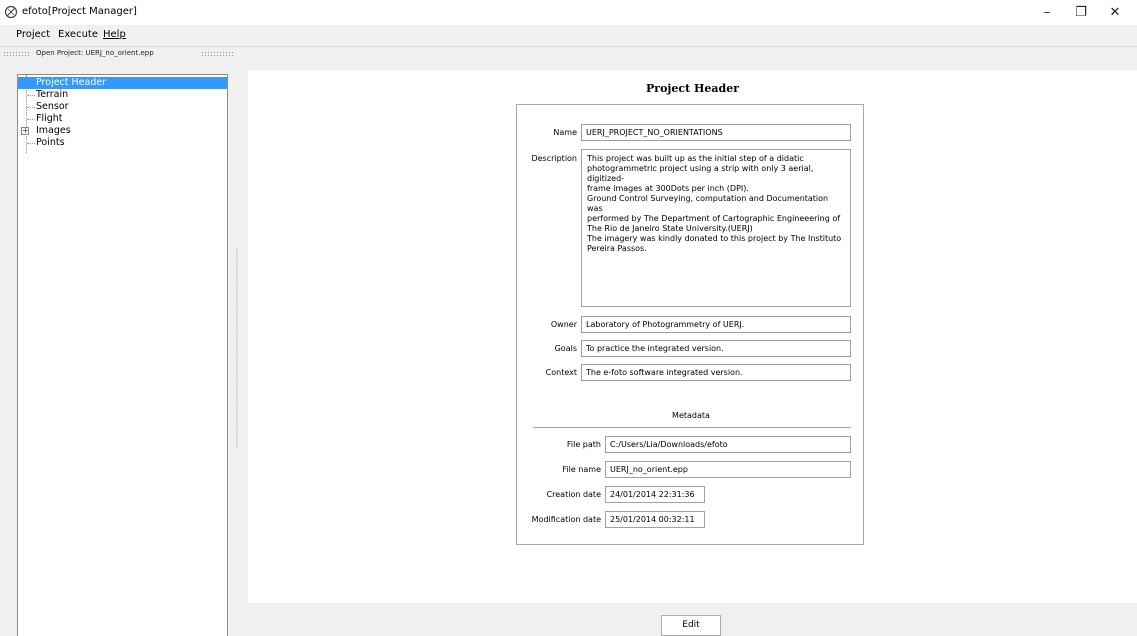 The width and height of the screenshot is (1137, 636). I want to click on tree-item-label: Project Header, so click(71, 82).